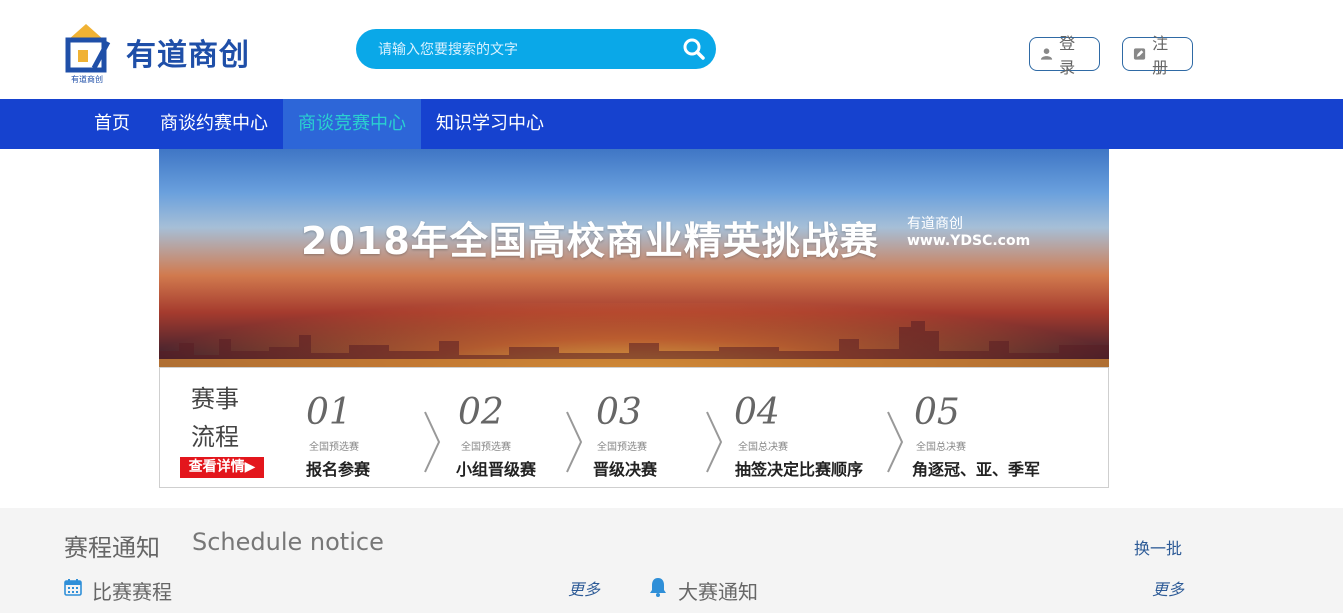 The image size is (1343, 613). Describe the element at coordinates (112, 124) in the screenshot. I see `nav-item-home: 首页` at that location.